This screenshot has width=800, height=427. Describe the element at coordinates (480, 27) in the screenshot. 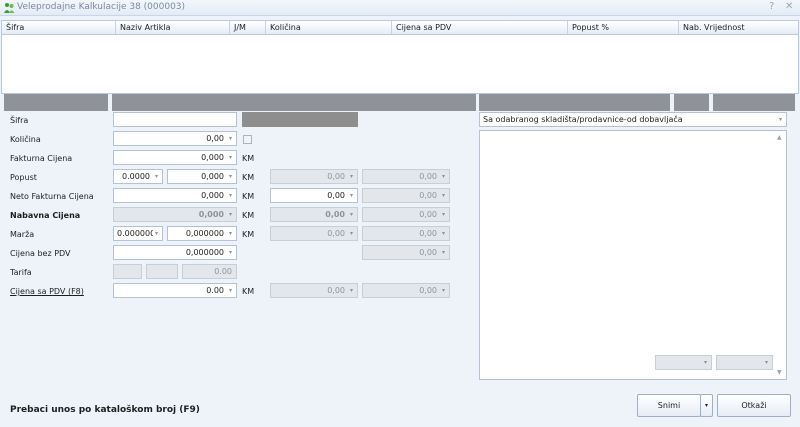

I see `column-header-cijena-sa-pdv: Cijena sa PDV` at that location.